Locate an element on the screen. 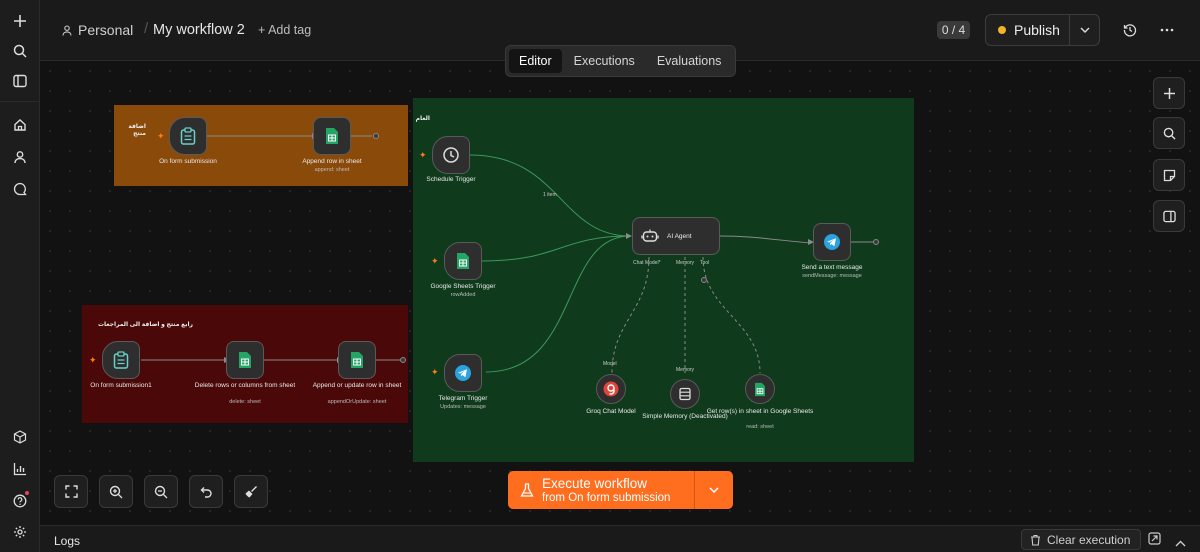 The image size is (1200, 552). node-label: On form submission is located at coordinates (188, 161).